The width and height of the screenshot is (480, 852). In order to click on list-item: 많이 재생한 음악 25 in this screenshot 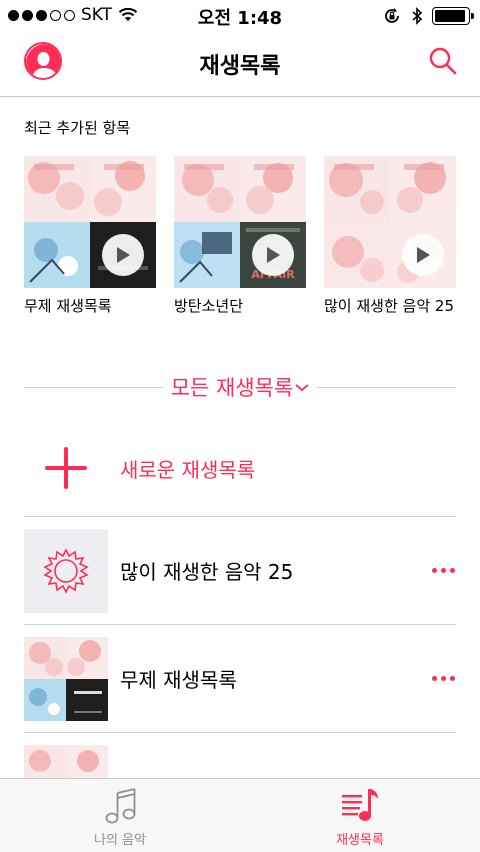, I will do `click(240, 570)`.